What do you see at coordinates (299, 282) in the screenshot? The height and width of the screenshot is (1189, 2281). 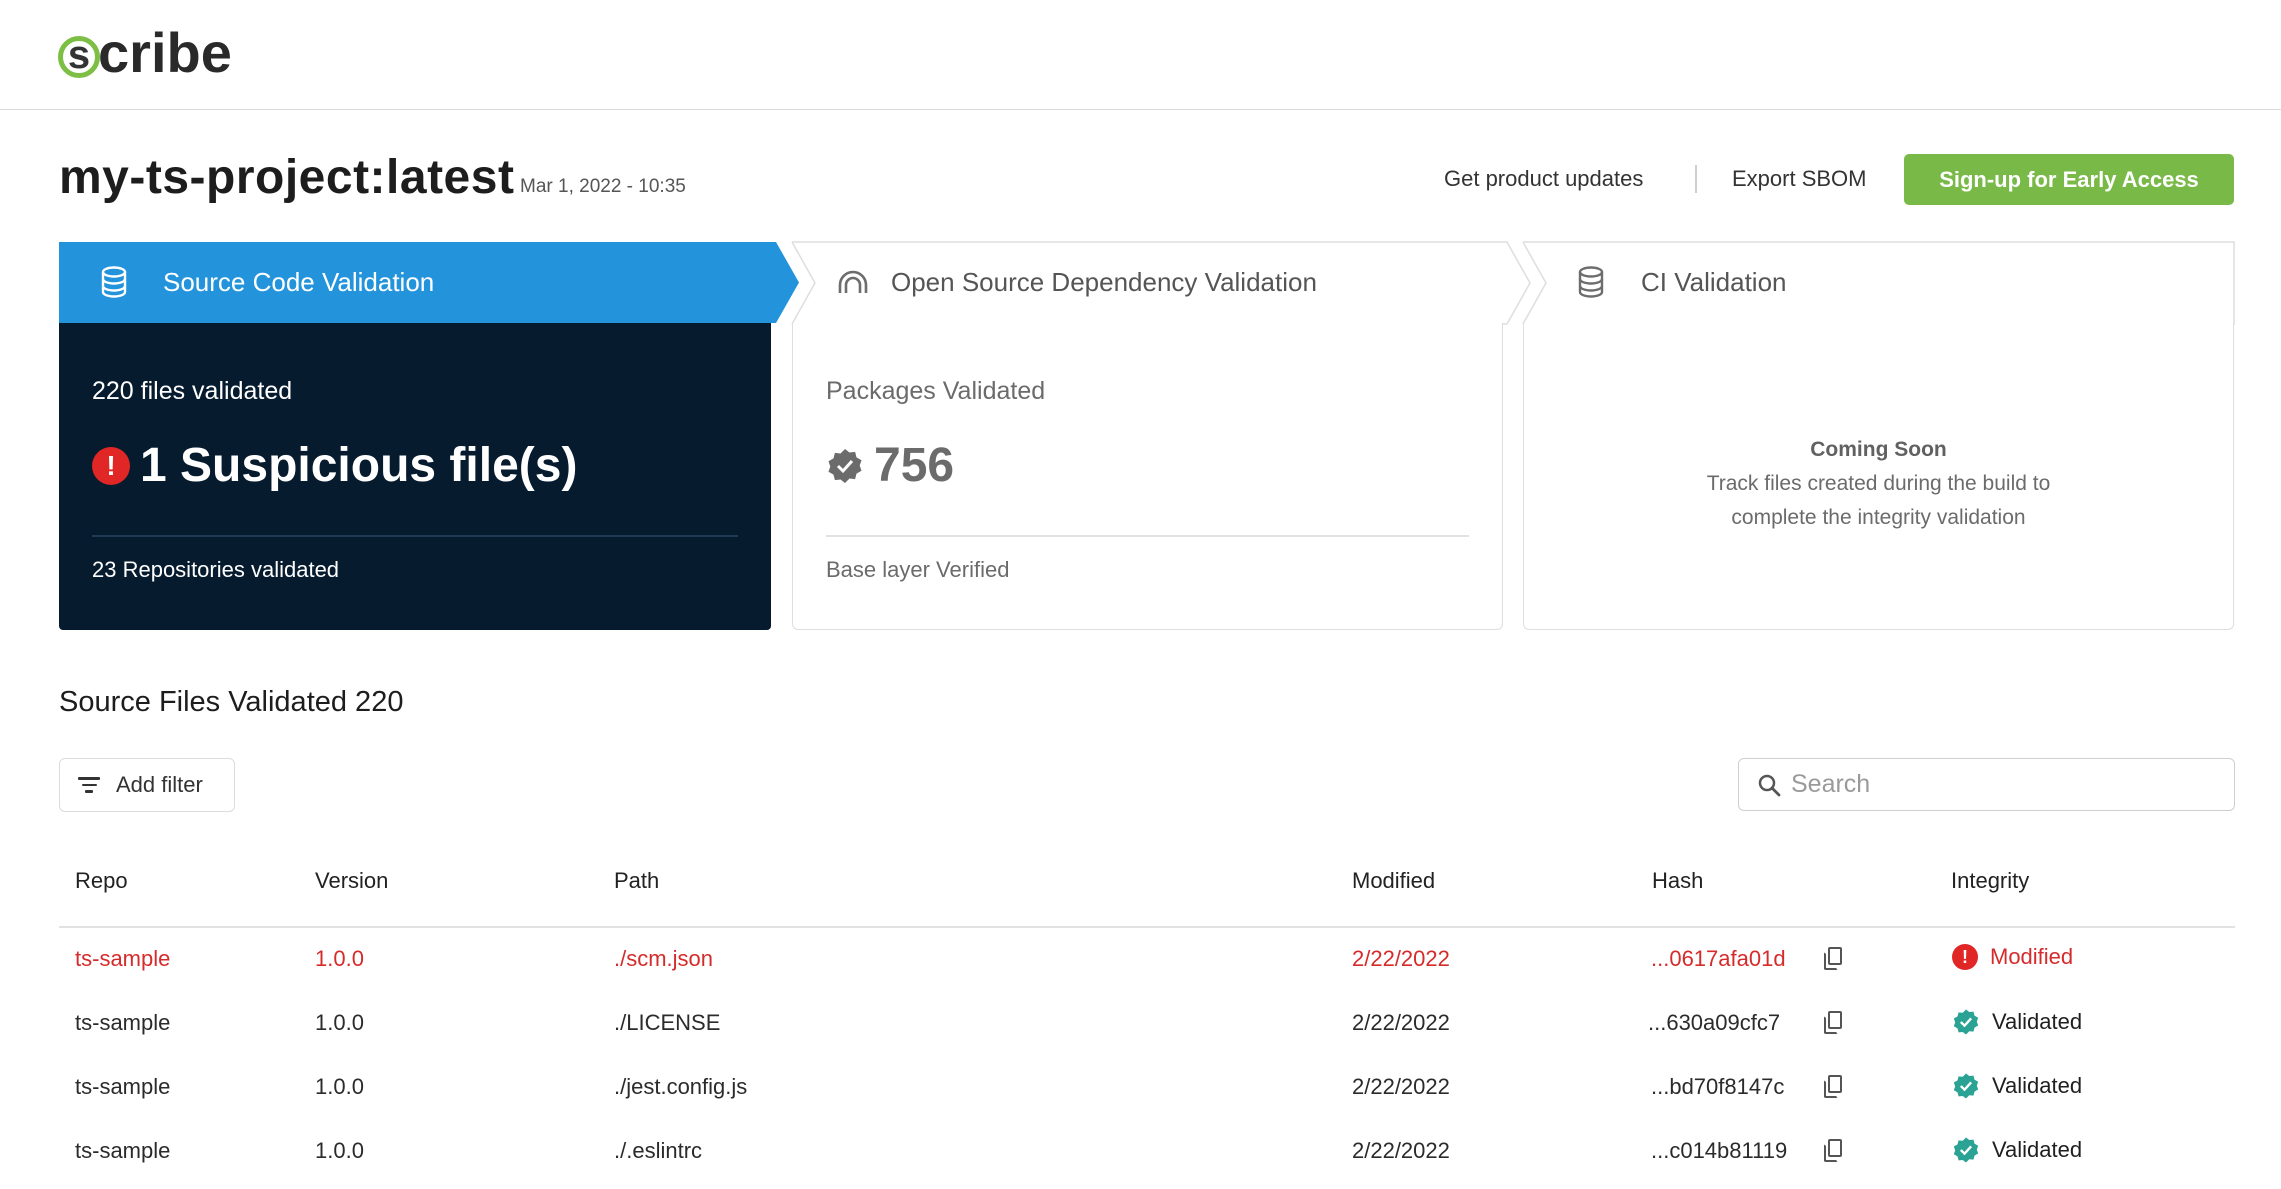 I see `tab-label: Source Code Validation` at bounding box center [299, 282].